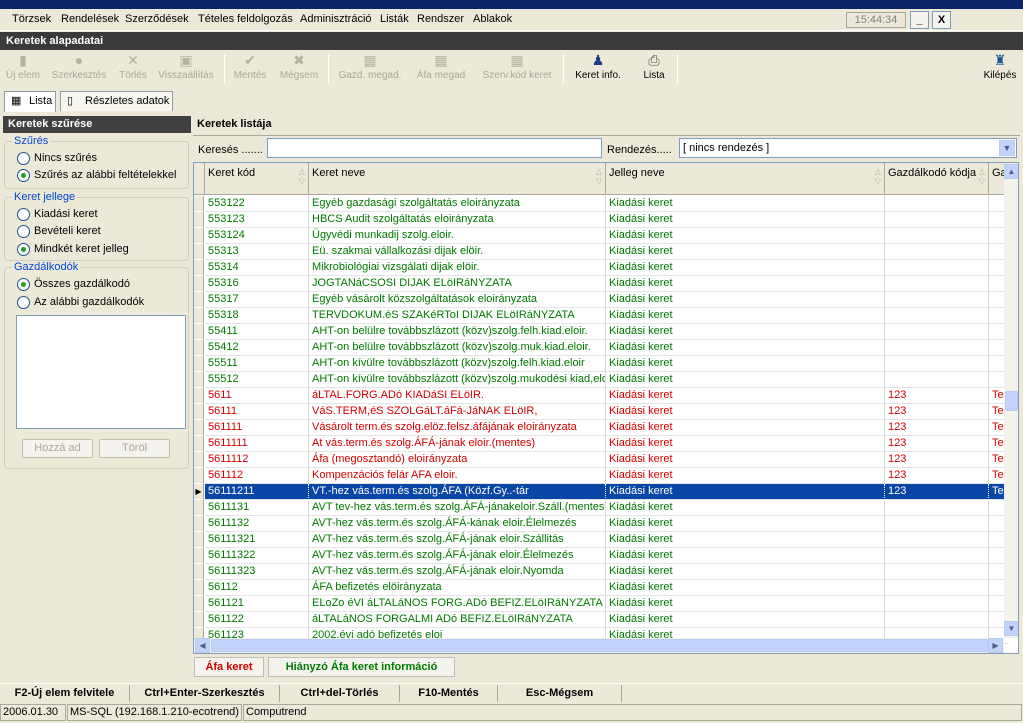 The image size is (1023, 723). Describe the element at coordinates (937, 179) in the screenshot. I see `col-gazdalkodo-kod: Gazdálkodó kódja △ ▽` at that location.